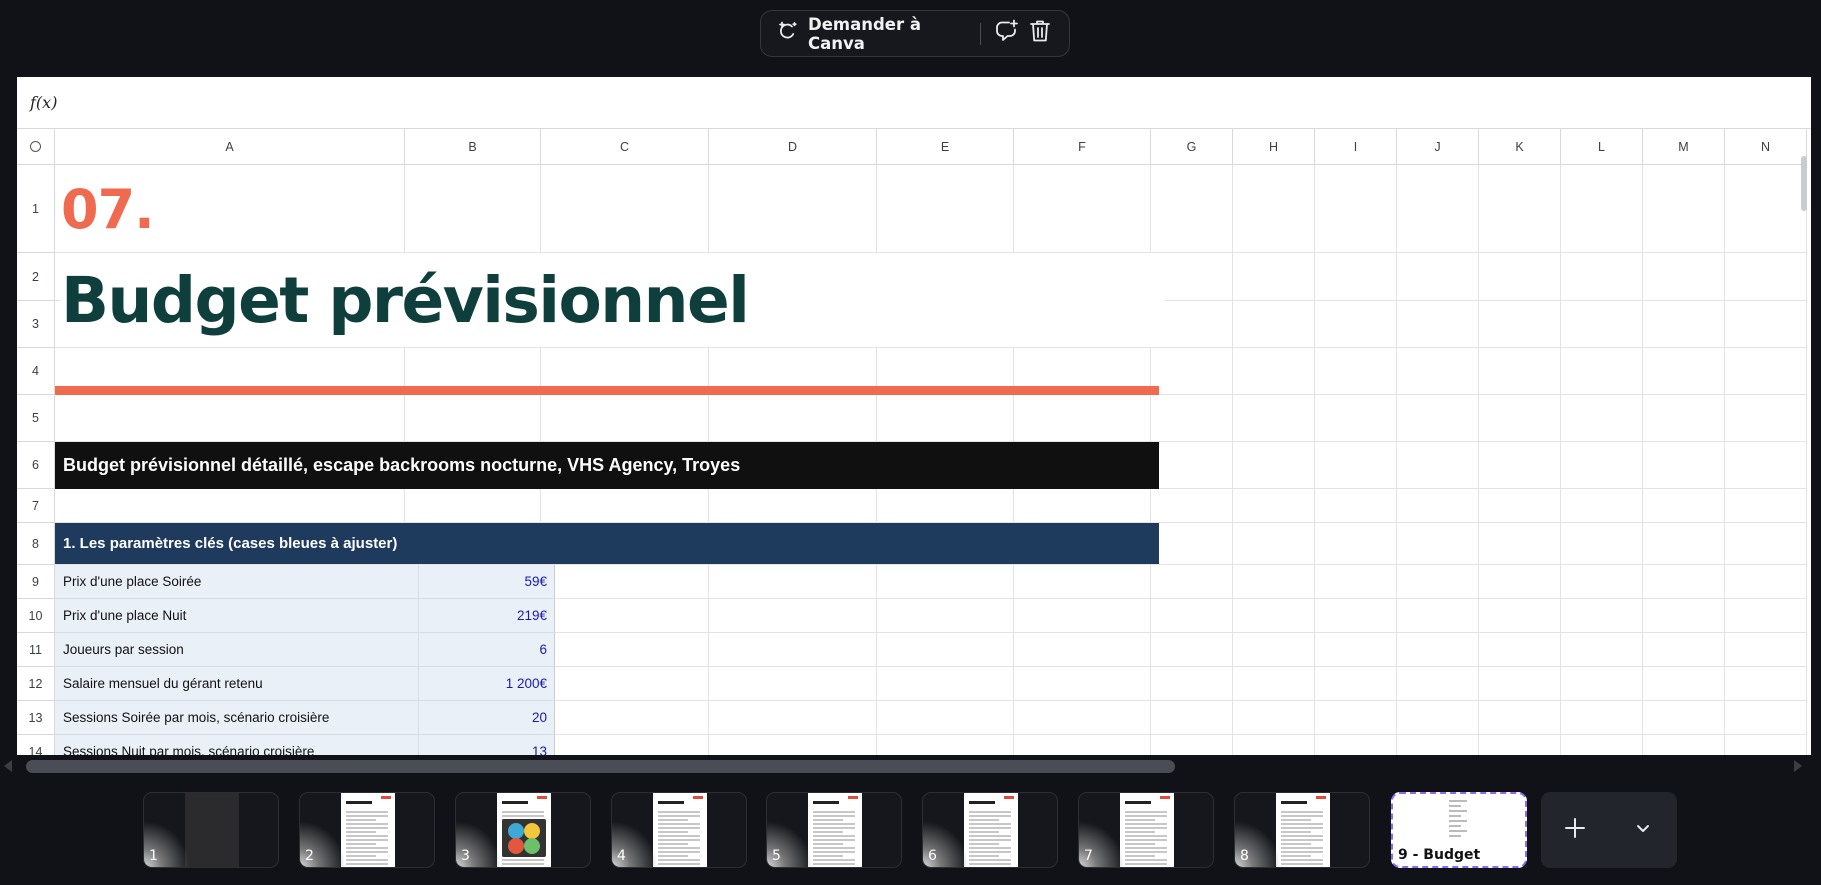 The image size is (1821, 885). What do you see at coordinates (1575, 830) in the screenshot?
I see `add-page-button` at bounding box center [1575, 830].